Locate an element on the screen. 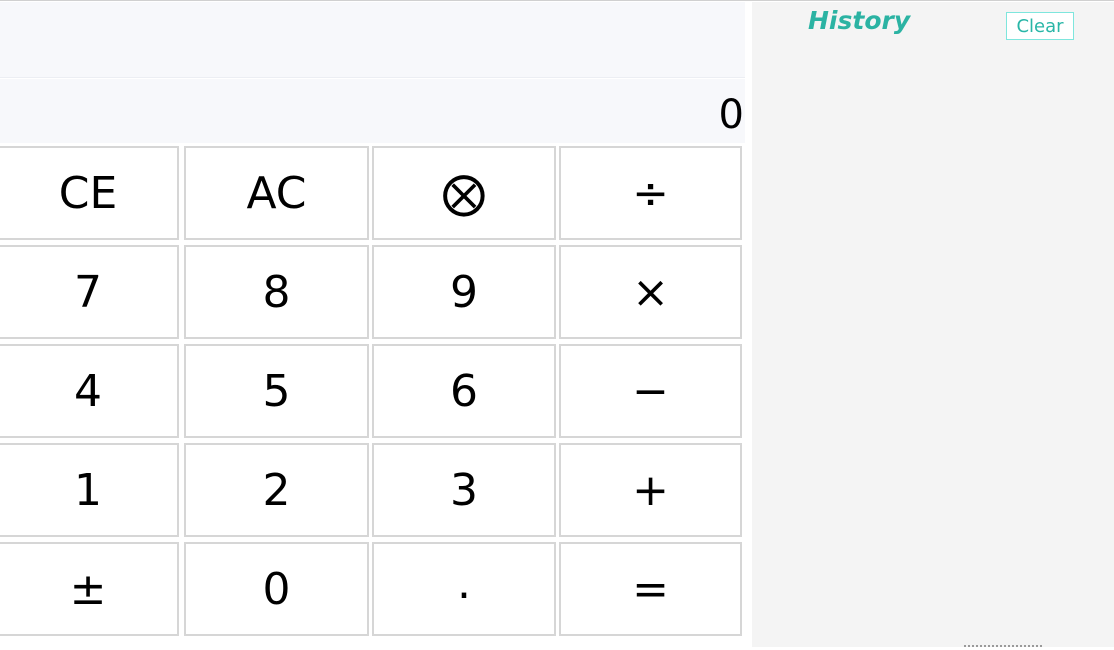  clear-history-button: Clear is located at coordinates (1040, 26).